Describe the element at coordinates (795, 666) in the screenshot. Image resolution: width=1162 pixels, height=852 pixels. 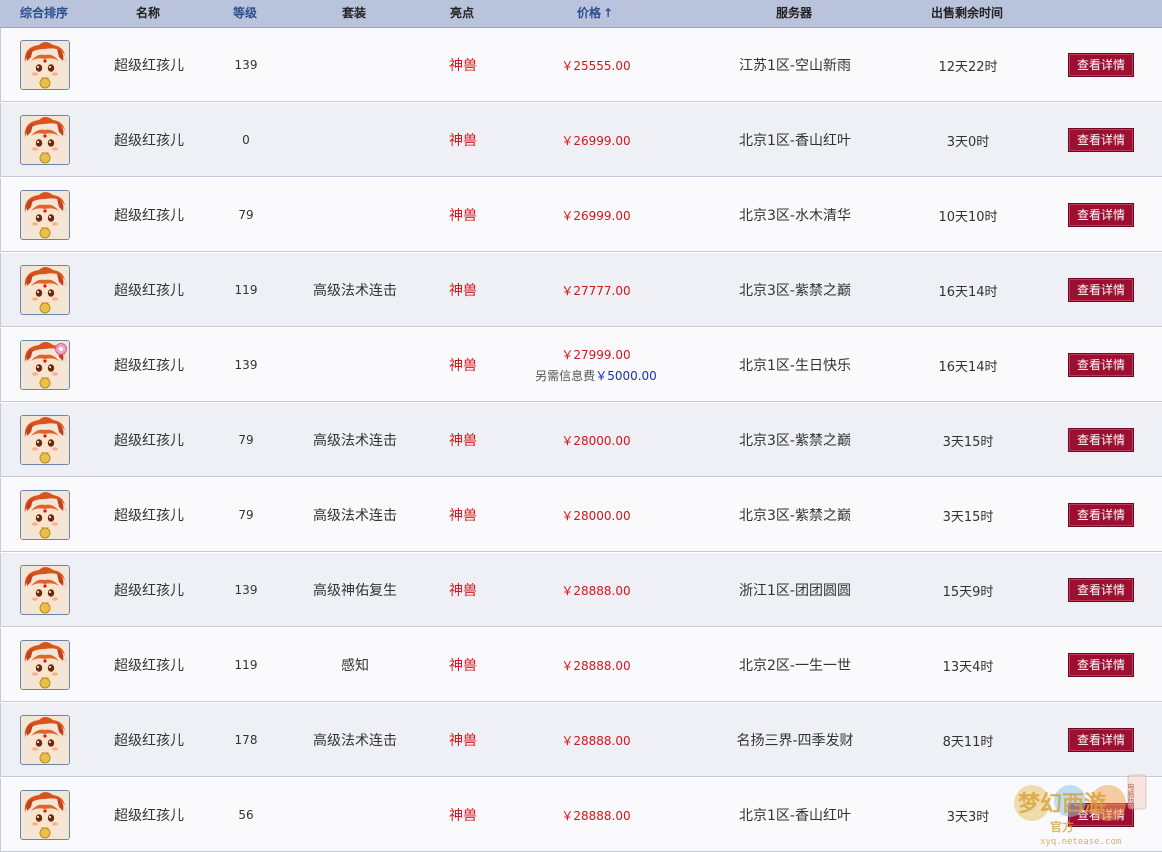
I see `server-name: 北京2区-一生一世` at that location.